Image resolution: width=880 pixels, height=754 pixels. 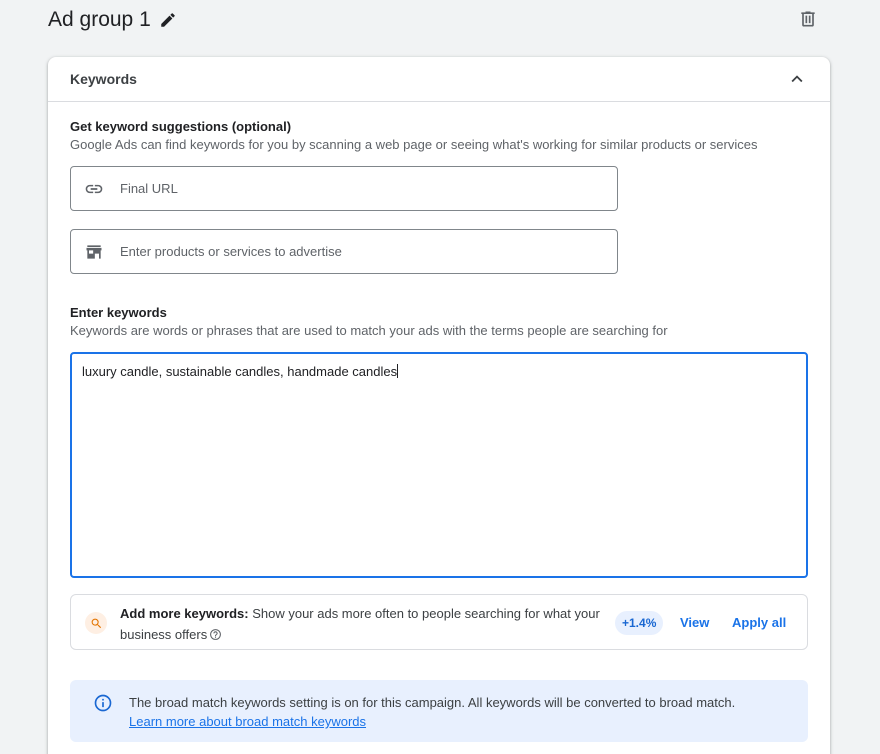 I want to click on view-suggestions-button: View, so click(x=694, y=622).